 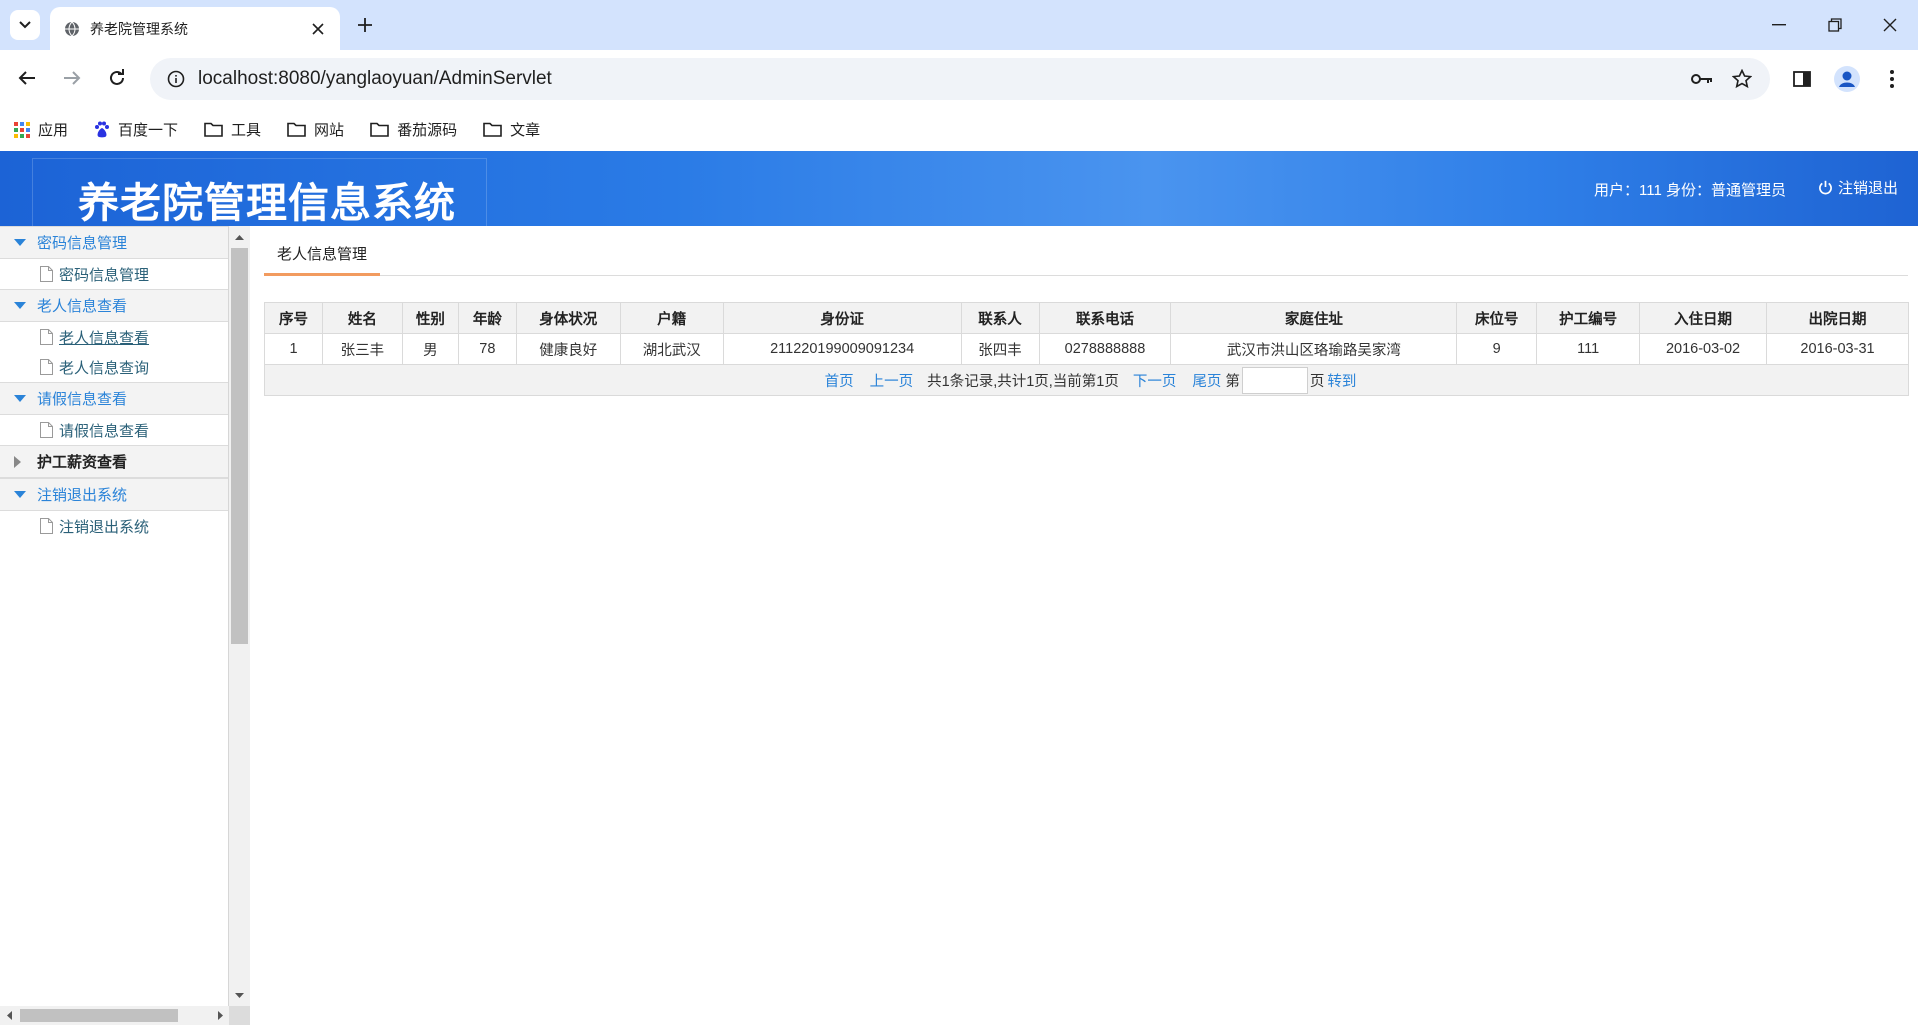 I want to click on sidebar-group-password: 密码信息管理, so click(x=114, y=242).